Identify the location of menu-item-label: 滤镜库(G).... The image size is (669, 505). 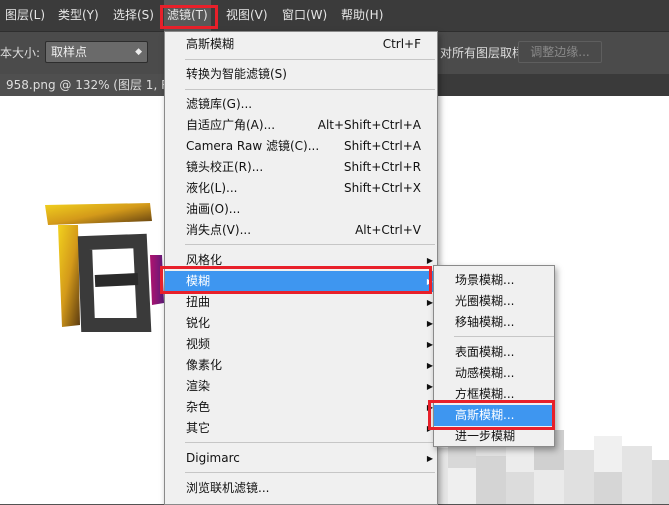
(219, 104).